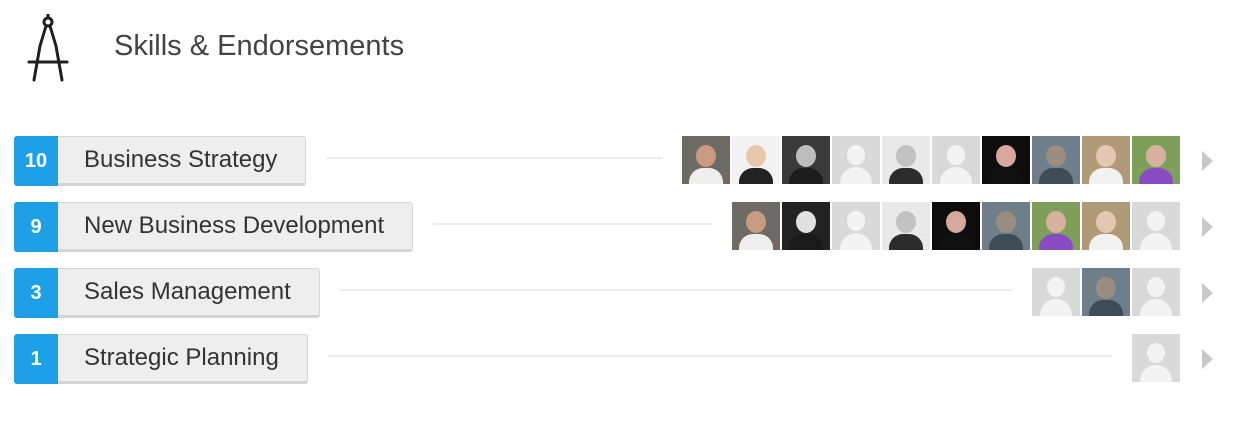 The height and width of the screenshot is (432, 1258). What do you see at coordinates (36, 293) in the screenshot?
I see `endorsement-count: 3` at bounding box center [36, 293].